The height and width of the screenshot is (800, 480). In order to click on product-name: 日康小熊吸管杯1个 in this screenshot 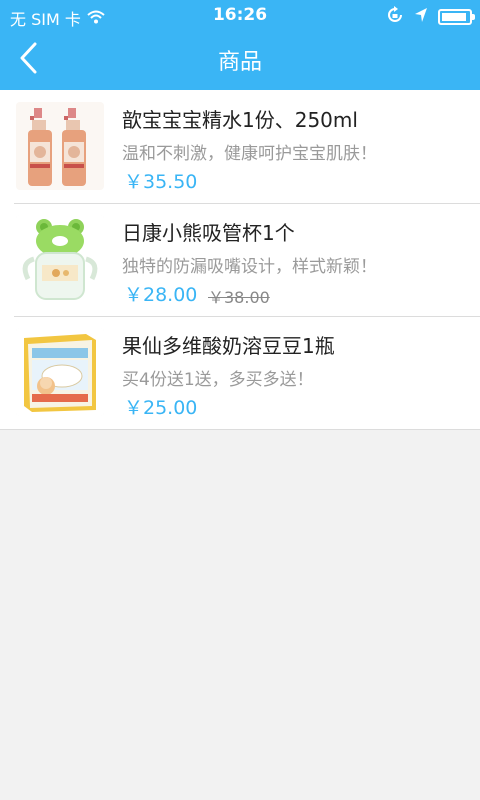, I will do `click(208, 233)`.